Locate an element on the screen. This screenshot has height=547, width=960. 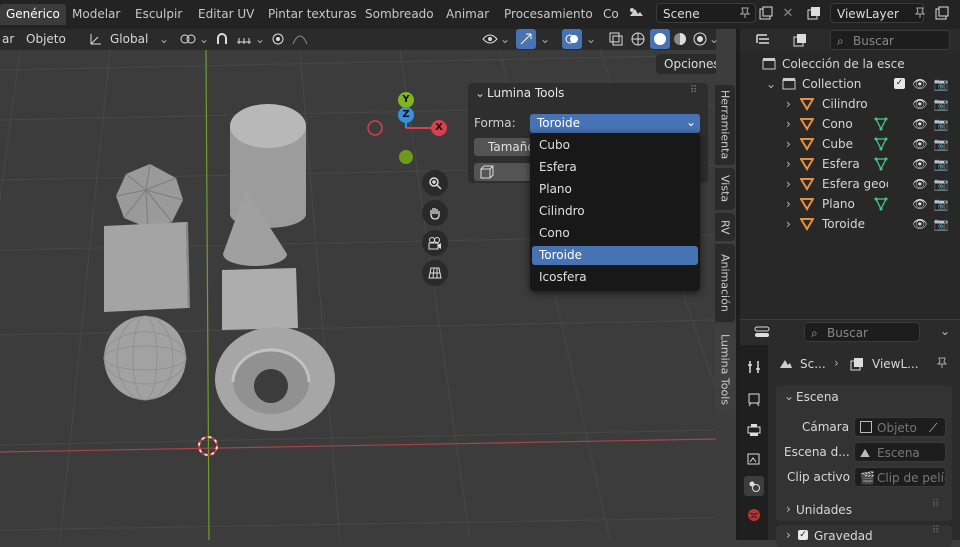
tab-generico: Genérico is located at coordinates (33, 14).